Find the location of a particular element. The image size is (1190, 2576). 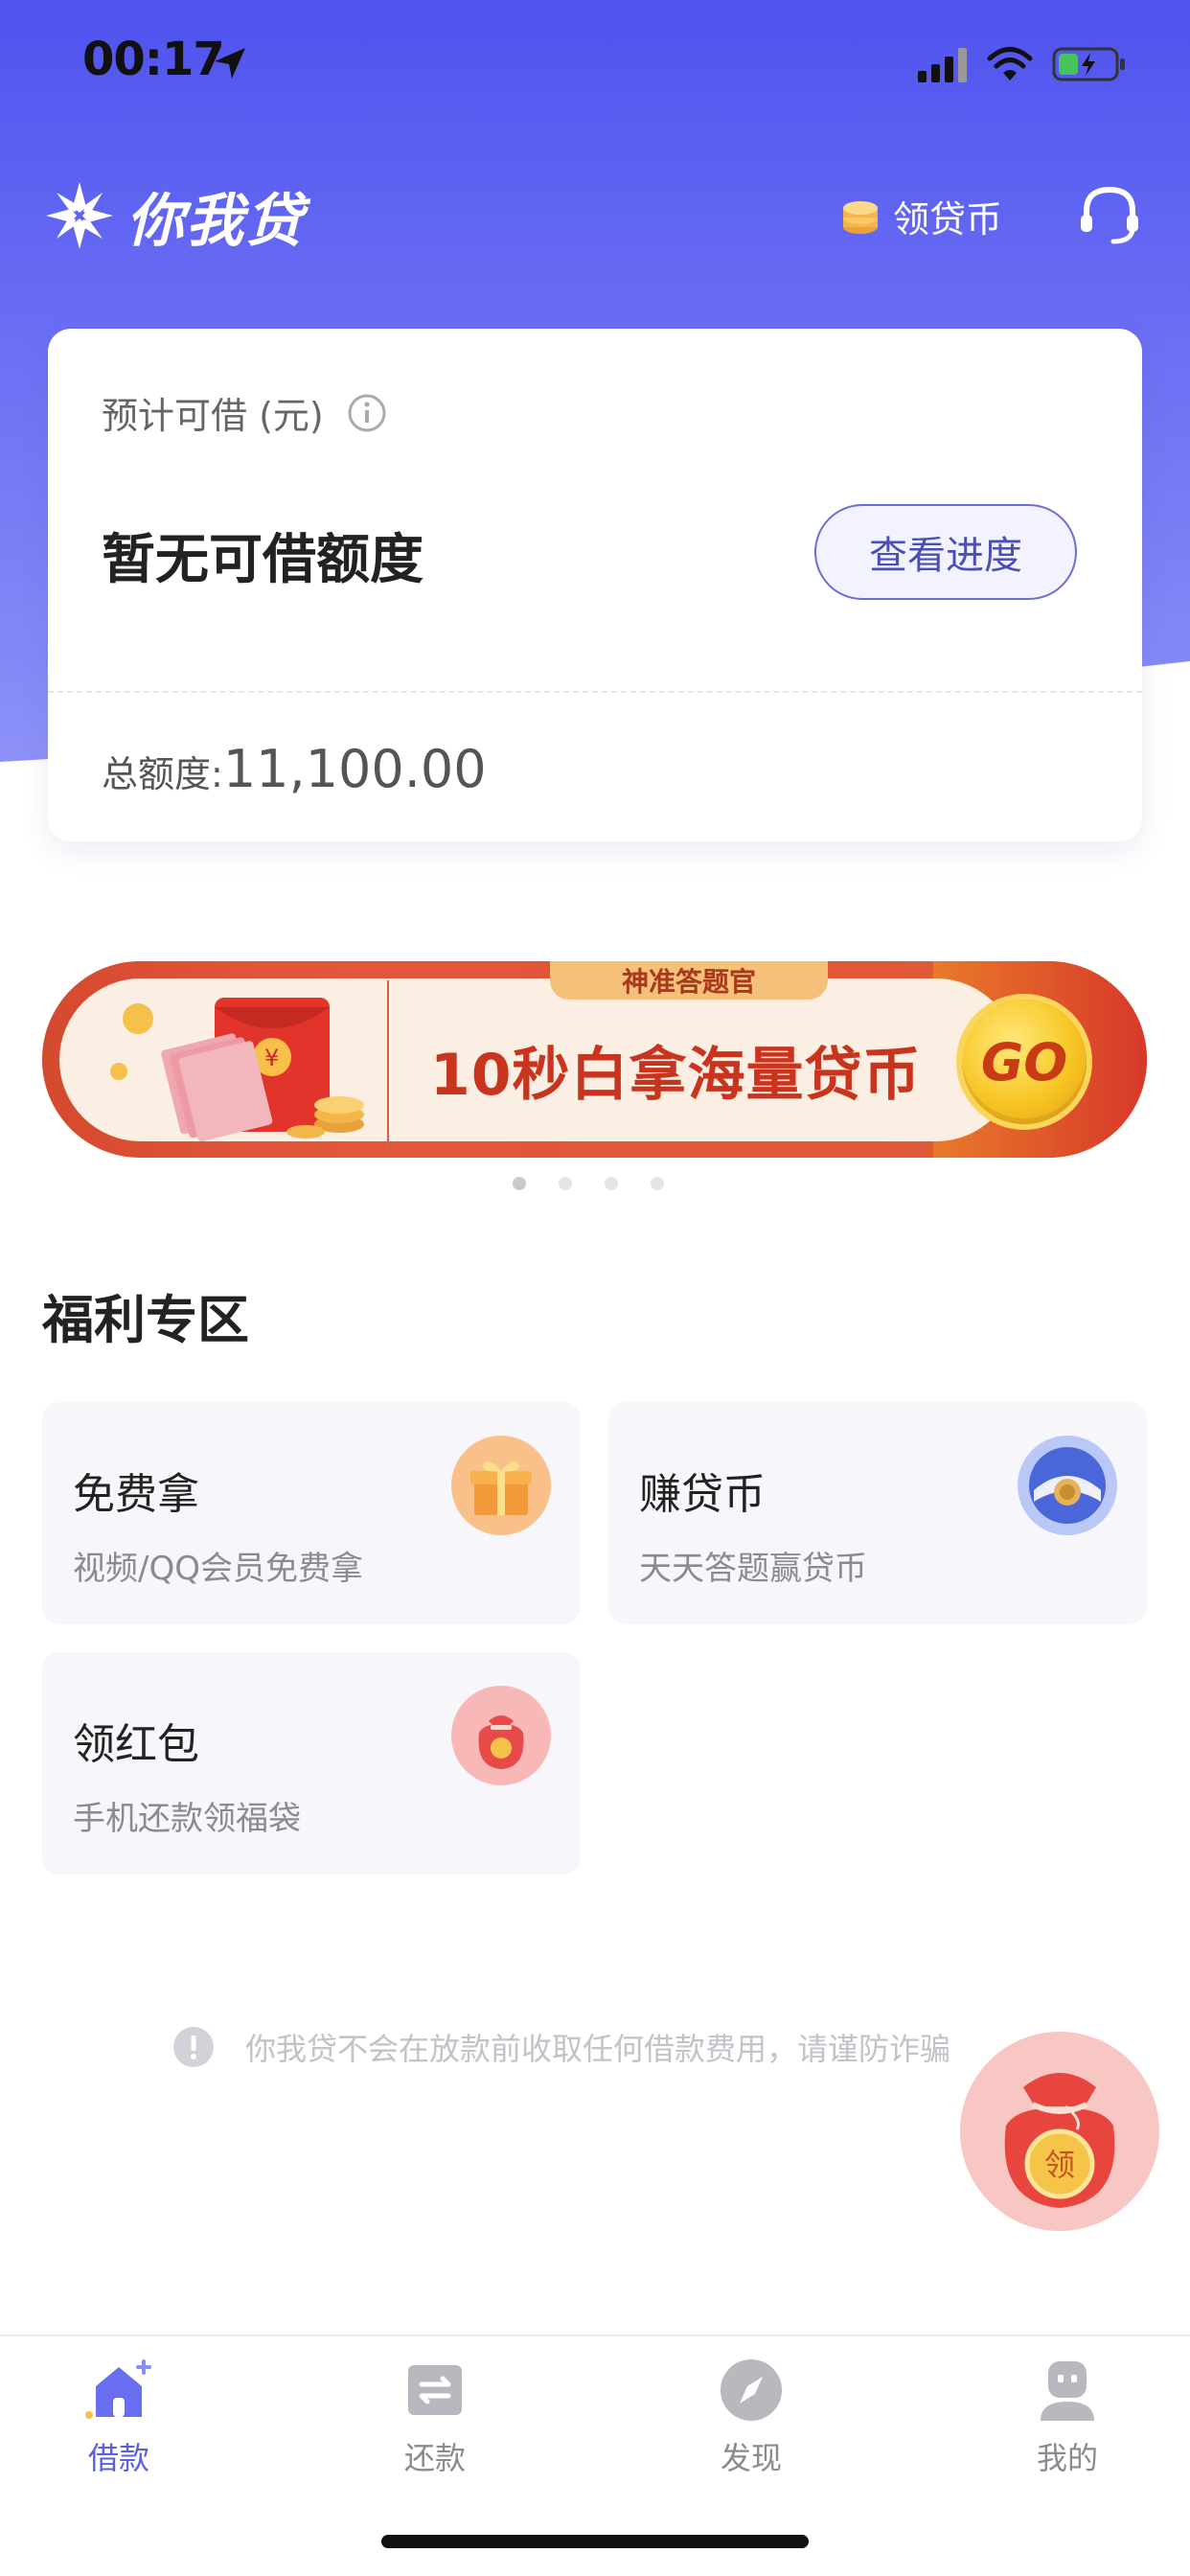

no-limit-text: 暂无可借额度 is located at coordinates (263, 560).